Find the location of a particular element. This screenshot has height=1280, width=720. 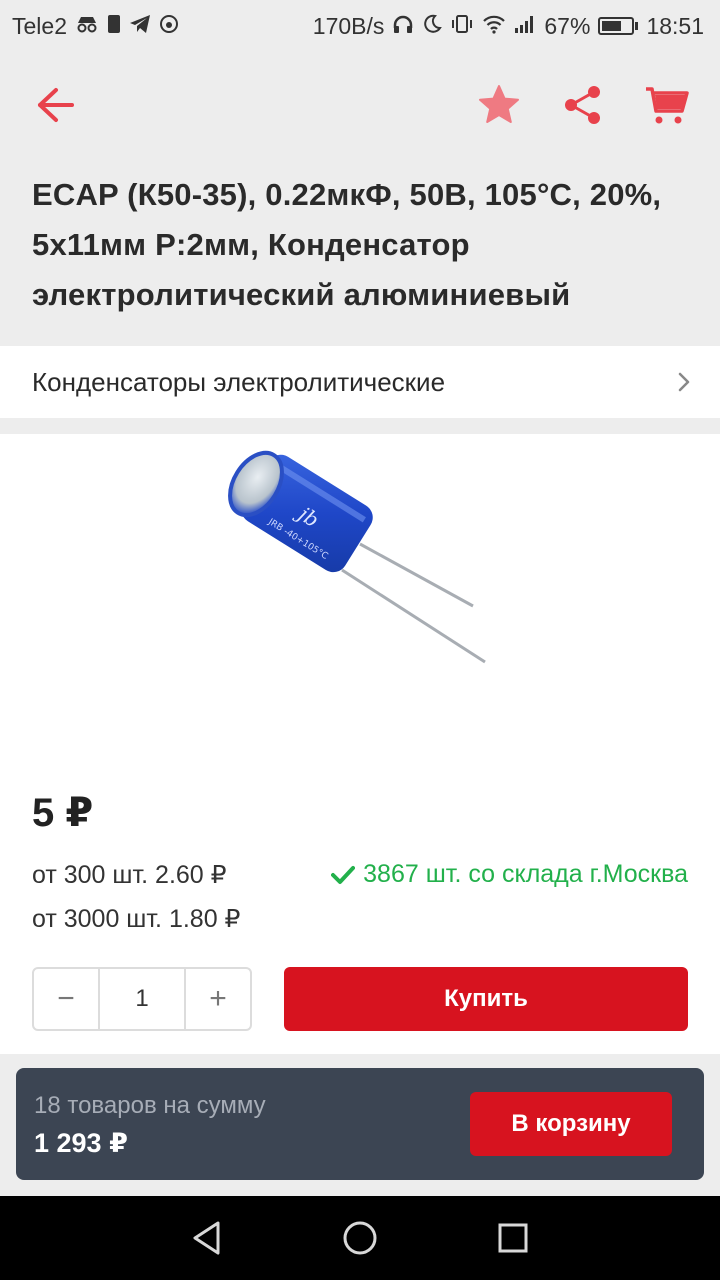

recents-square-icon is located at coordinates (513, 1238).